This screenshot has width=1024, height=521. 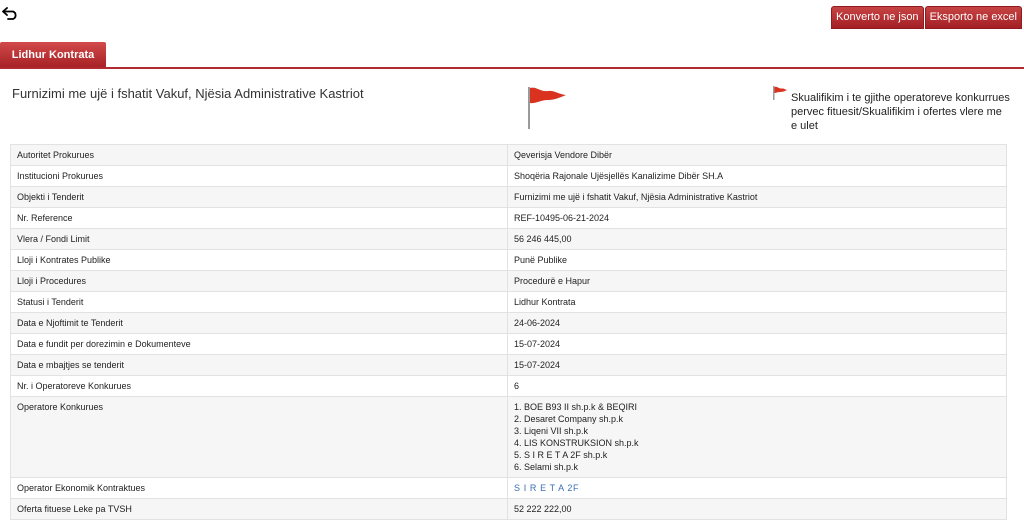 What do you see at coordinates (259, 155) in the screenshot?
I see `row-label: Autoritet Prokurues` at bounding box center [259, 155].